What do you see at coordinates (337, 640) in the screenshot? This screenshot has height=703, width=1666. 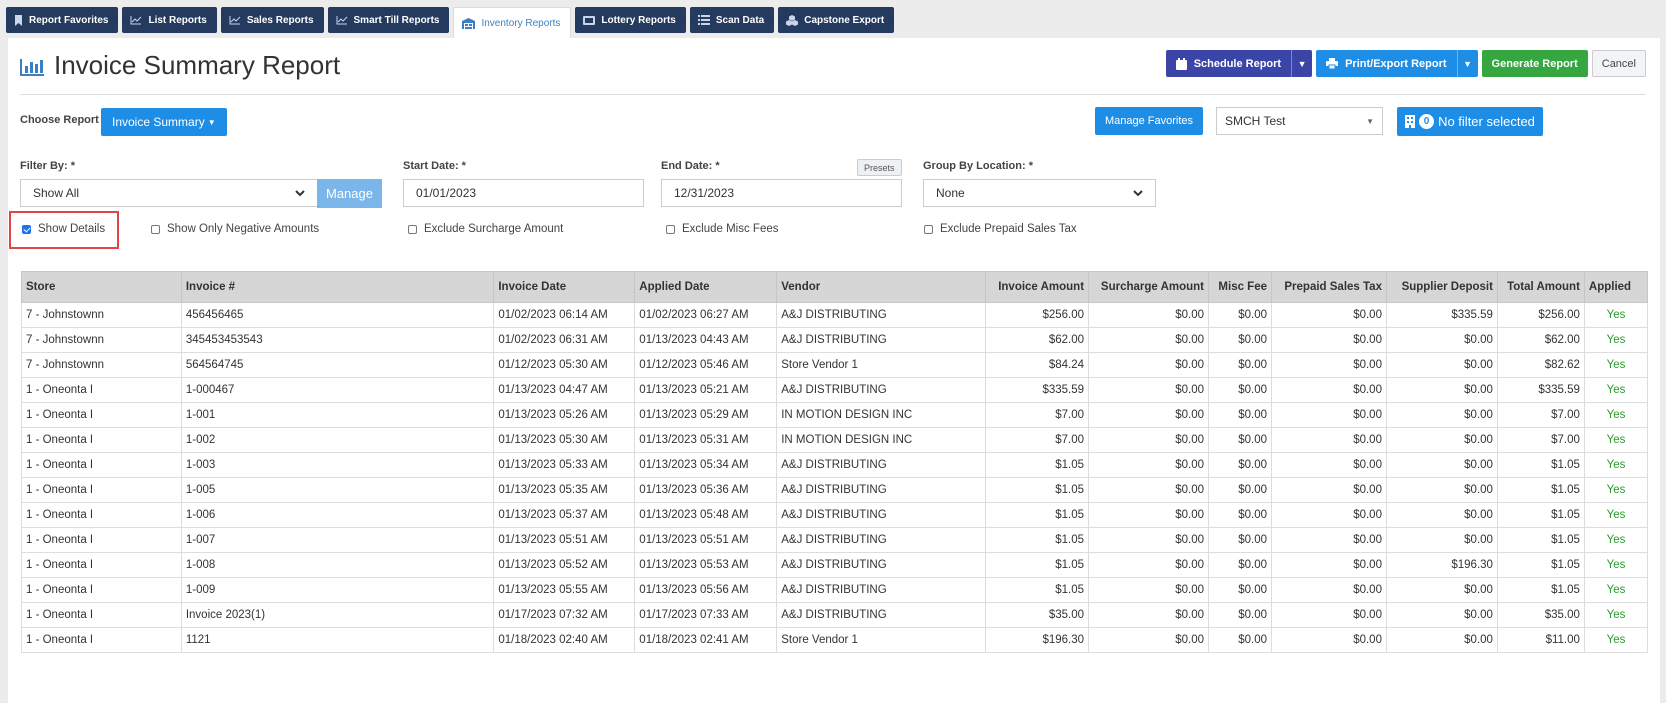 I see `table-cell: 1121` at bounding box center [337, 640].